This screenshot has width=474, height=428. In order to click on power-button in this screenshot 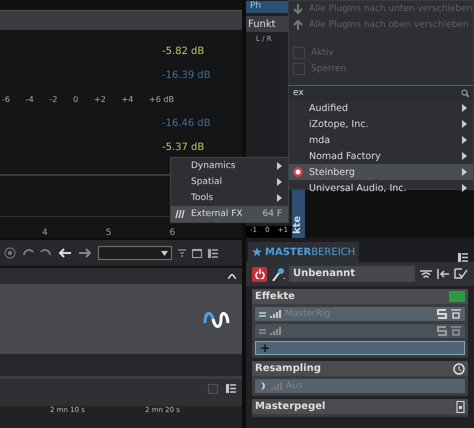, I will do `click(259, 274)`.